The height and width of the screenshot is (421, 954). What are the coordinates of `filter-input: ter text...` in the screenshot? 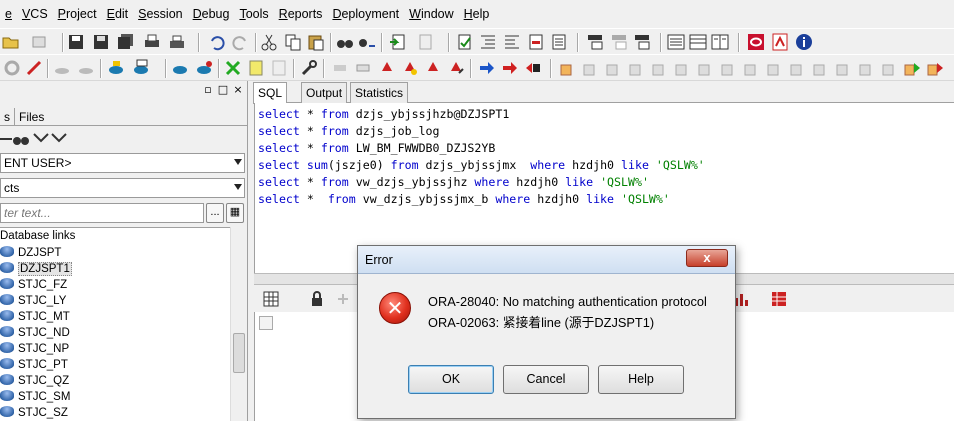 It's located at (102, 213).